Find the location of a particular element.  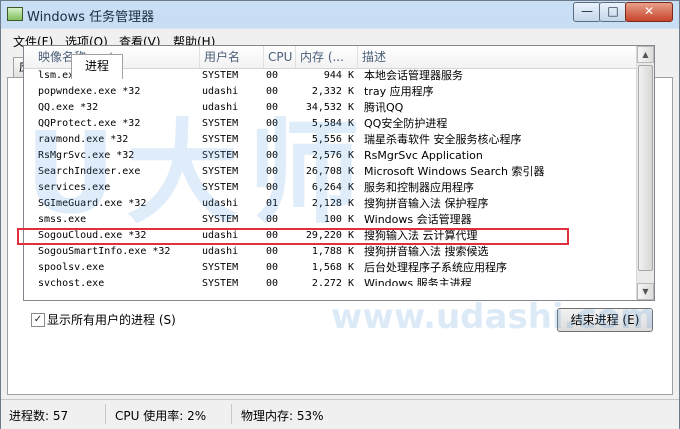

scroll-thumb is located at coordinates (645, 168).